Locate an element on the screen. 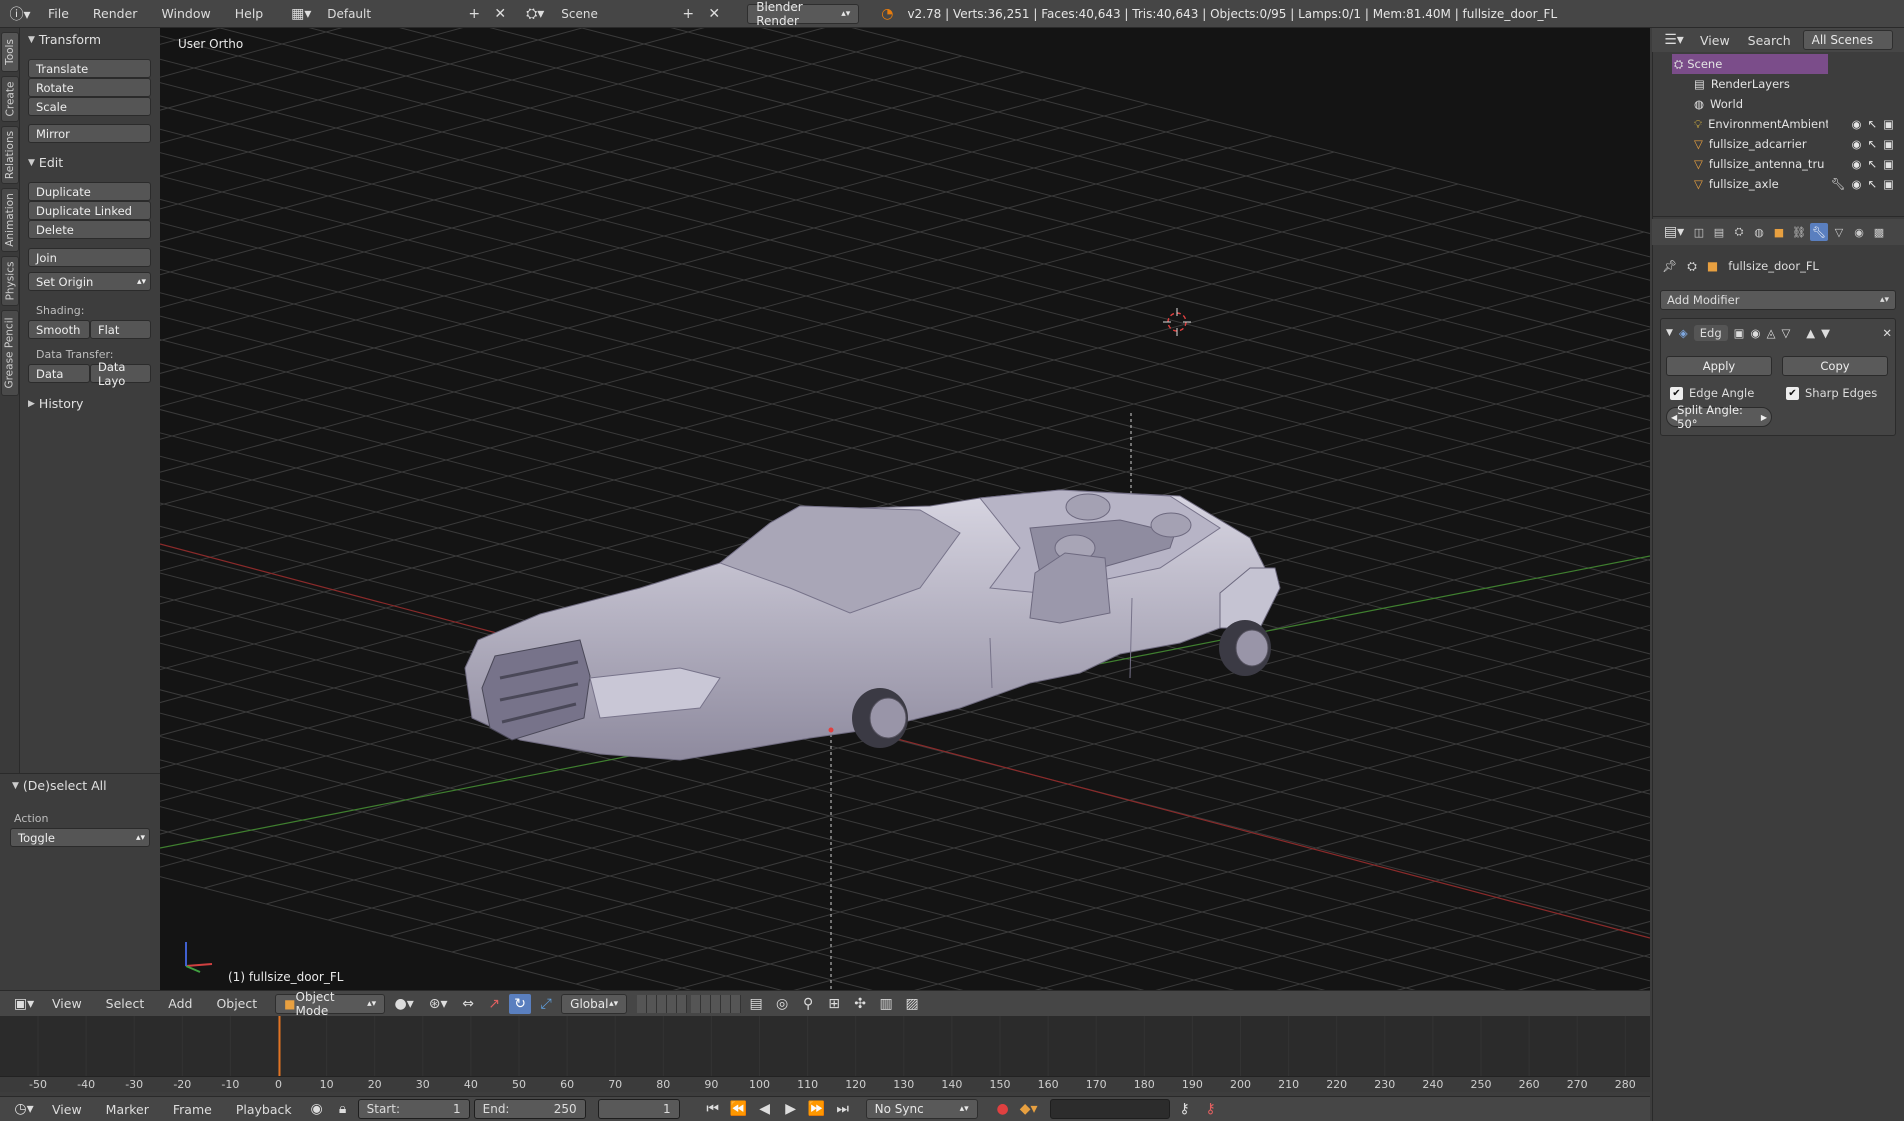 The width and height of the screenshot is (1904, 1121). constraints-tab-icon: ⛓ is located at coordinates (1799, 232).